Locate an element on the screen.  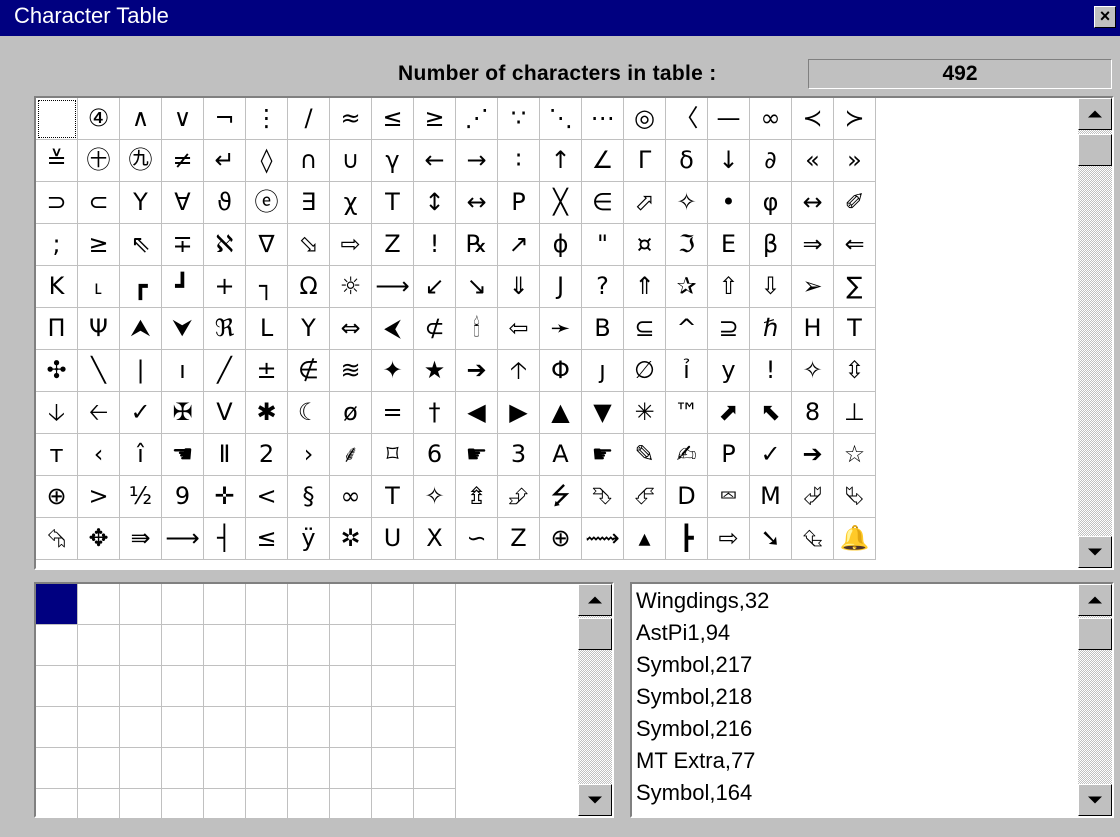
character-cell: ≚ is located at coordinates (57, 161).